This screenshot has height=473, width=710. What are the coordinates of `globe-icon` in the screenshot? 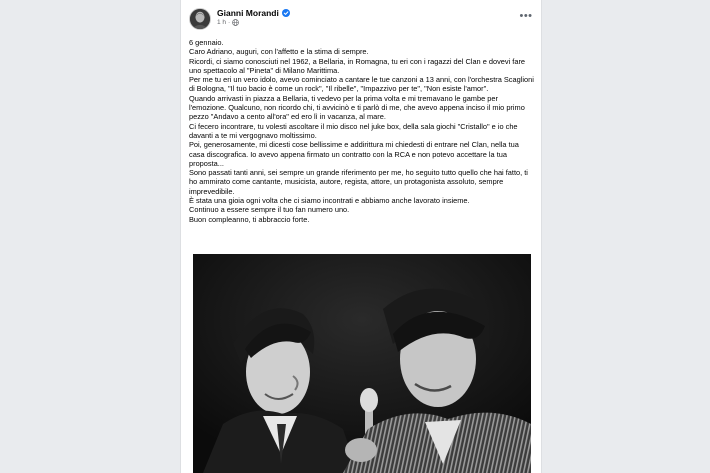 It's located at (236, 22).